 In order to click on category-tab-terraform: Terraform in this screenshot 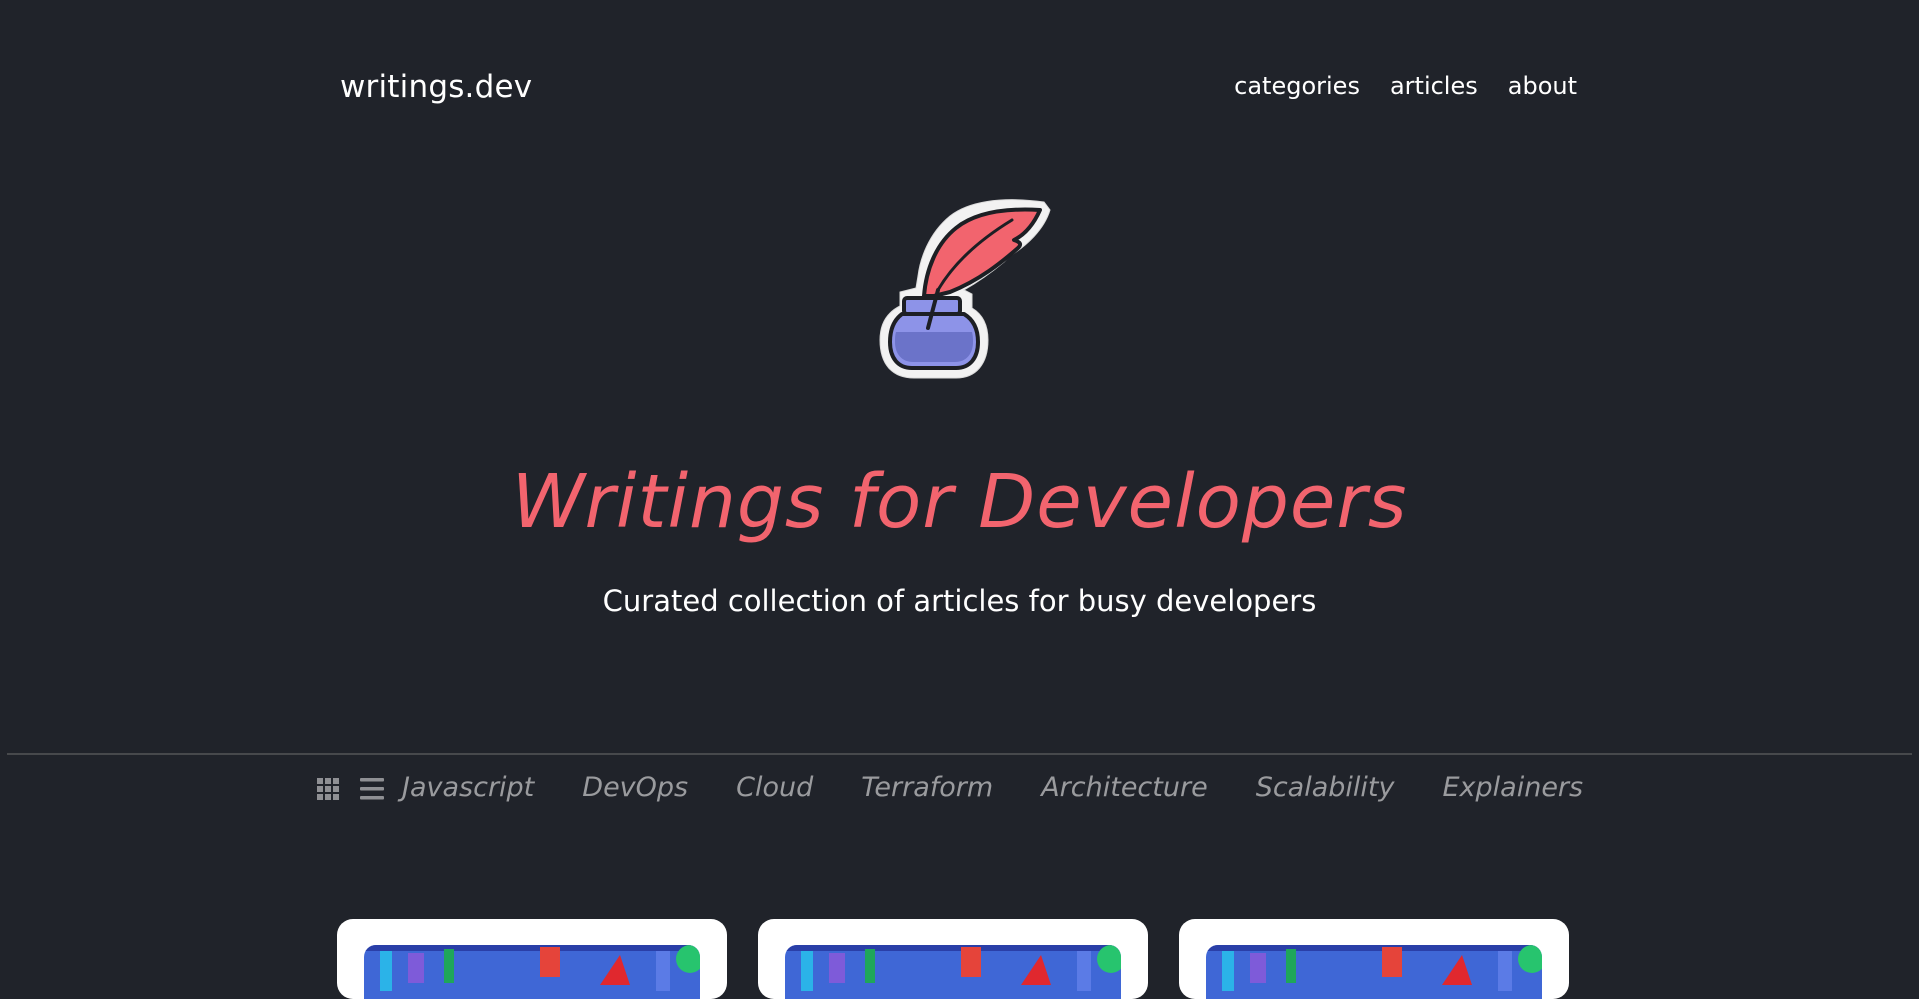, I will do `click(927, 788)`.